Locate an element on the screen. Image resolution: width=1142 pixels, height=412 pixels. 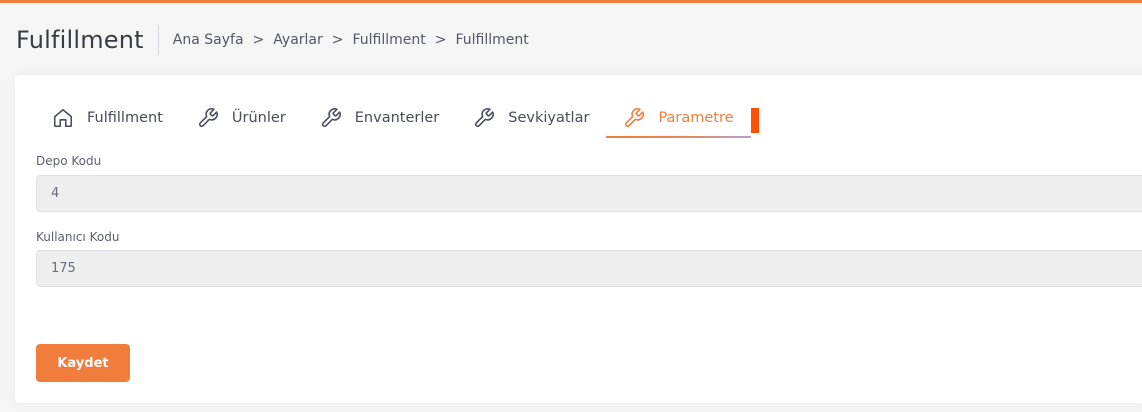
breadcrumb-home: Ana Sayfa is located at coordinates (208, 40).